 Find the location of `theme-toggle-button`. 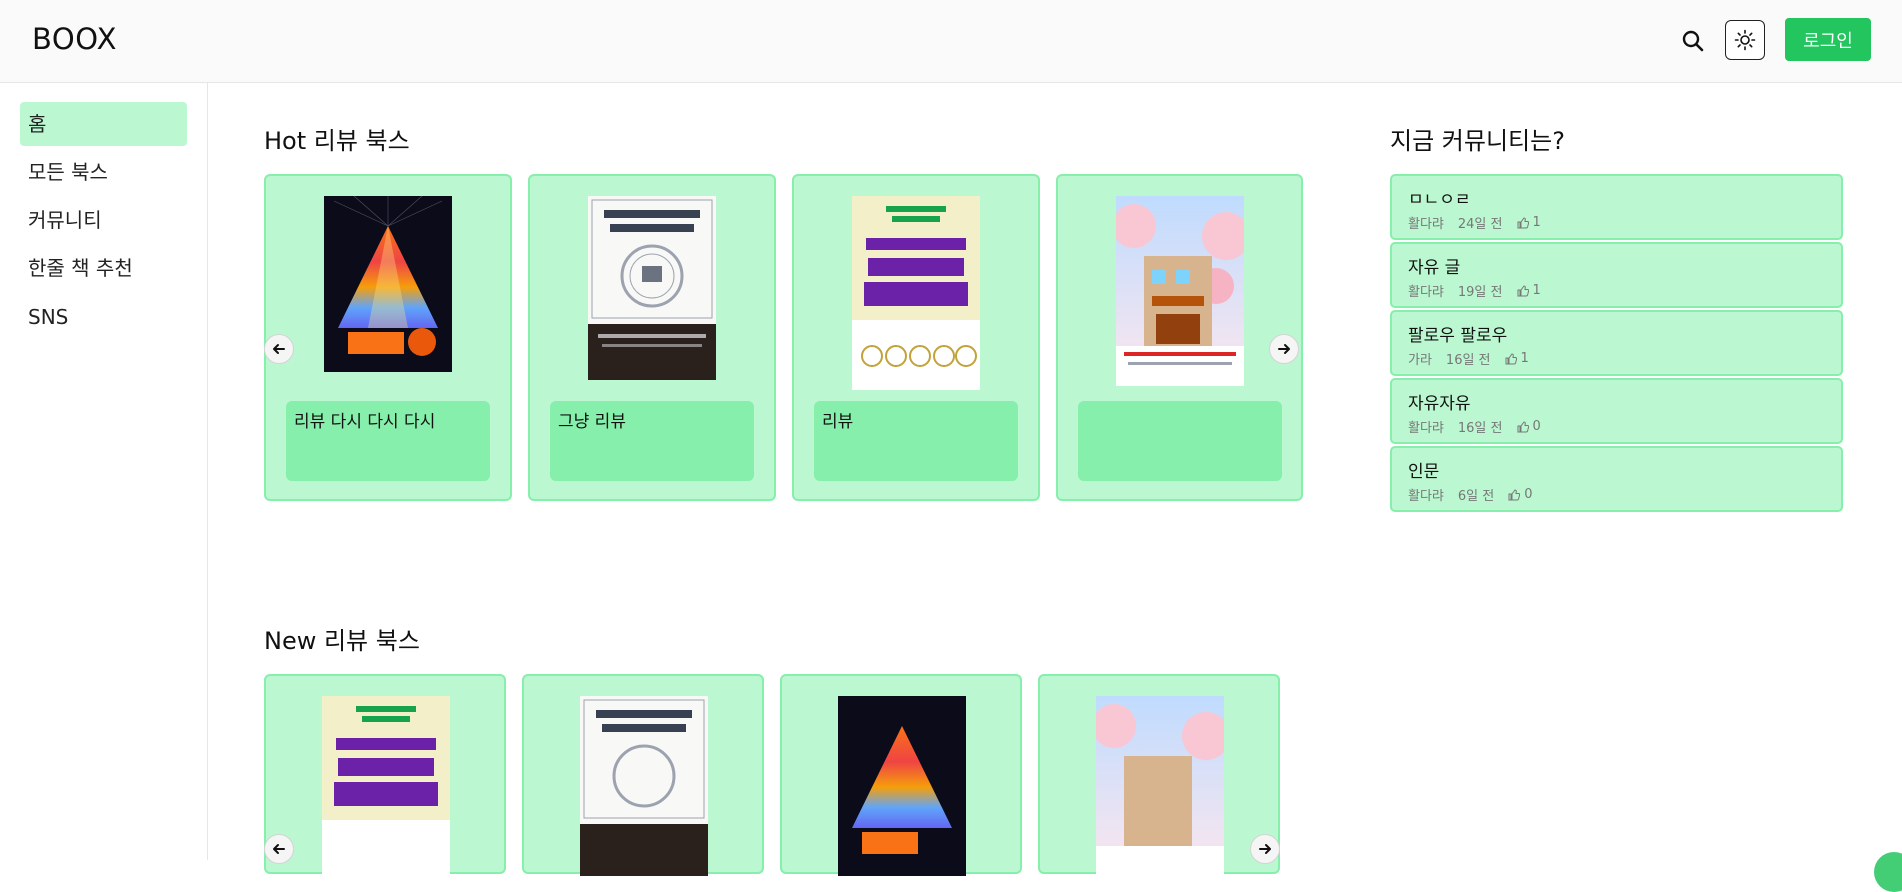

theme-toggle-button is located at coordinates (1745, 40).